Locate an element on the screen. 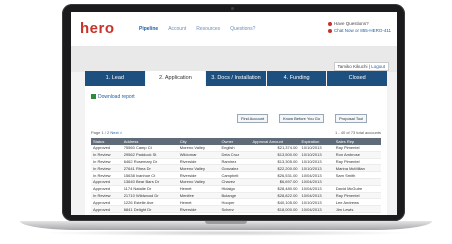 The height and width of the screenshot is (244, 452). table-cell: Campbell is located at coordinates (235, 175).